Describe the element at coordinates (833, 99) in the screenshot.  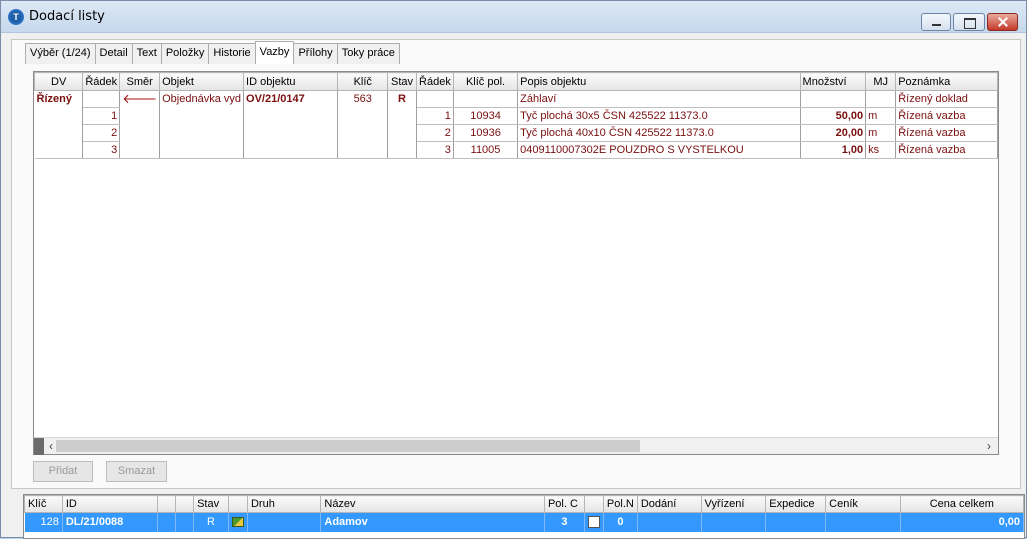
I see `cell-mnozstvi` at that location.